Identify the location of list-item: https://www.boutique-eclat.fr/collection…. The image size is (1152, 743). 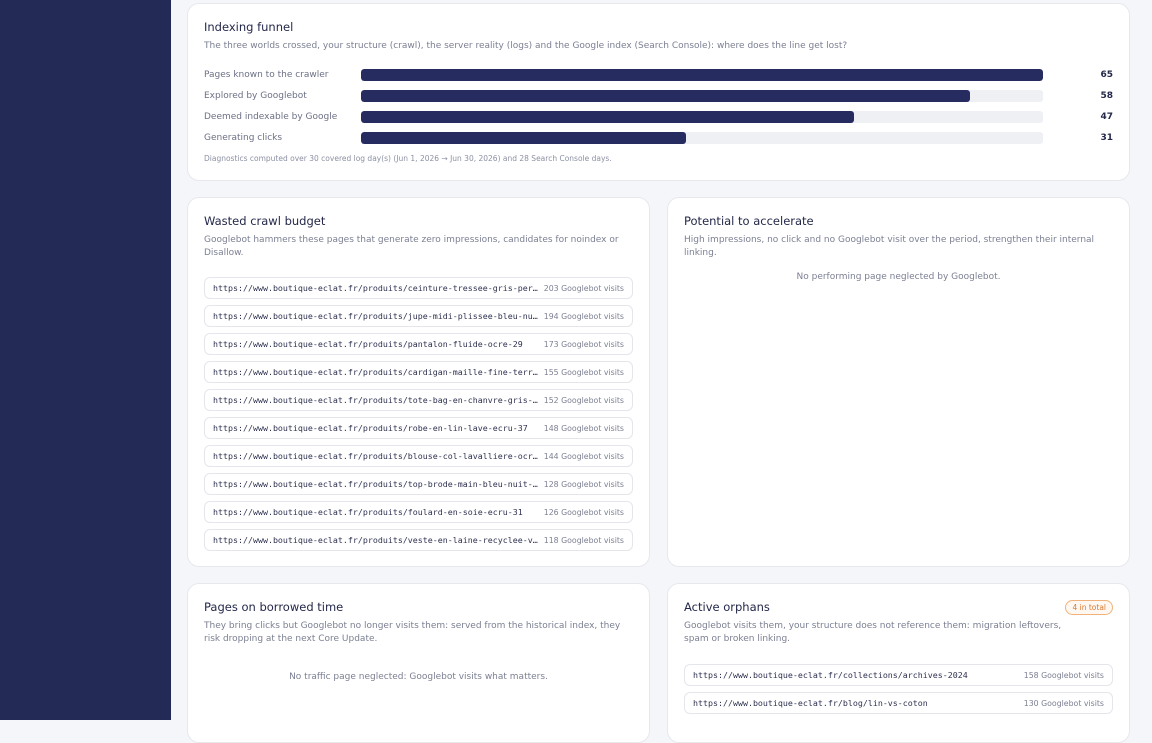
(898, 675).